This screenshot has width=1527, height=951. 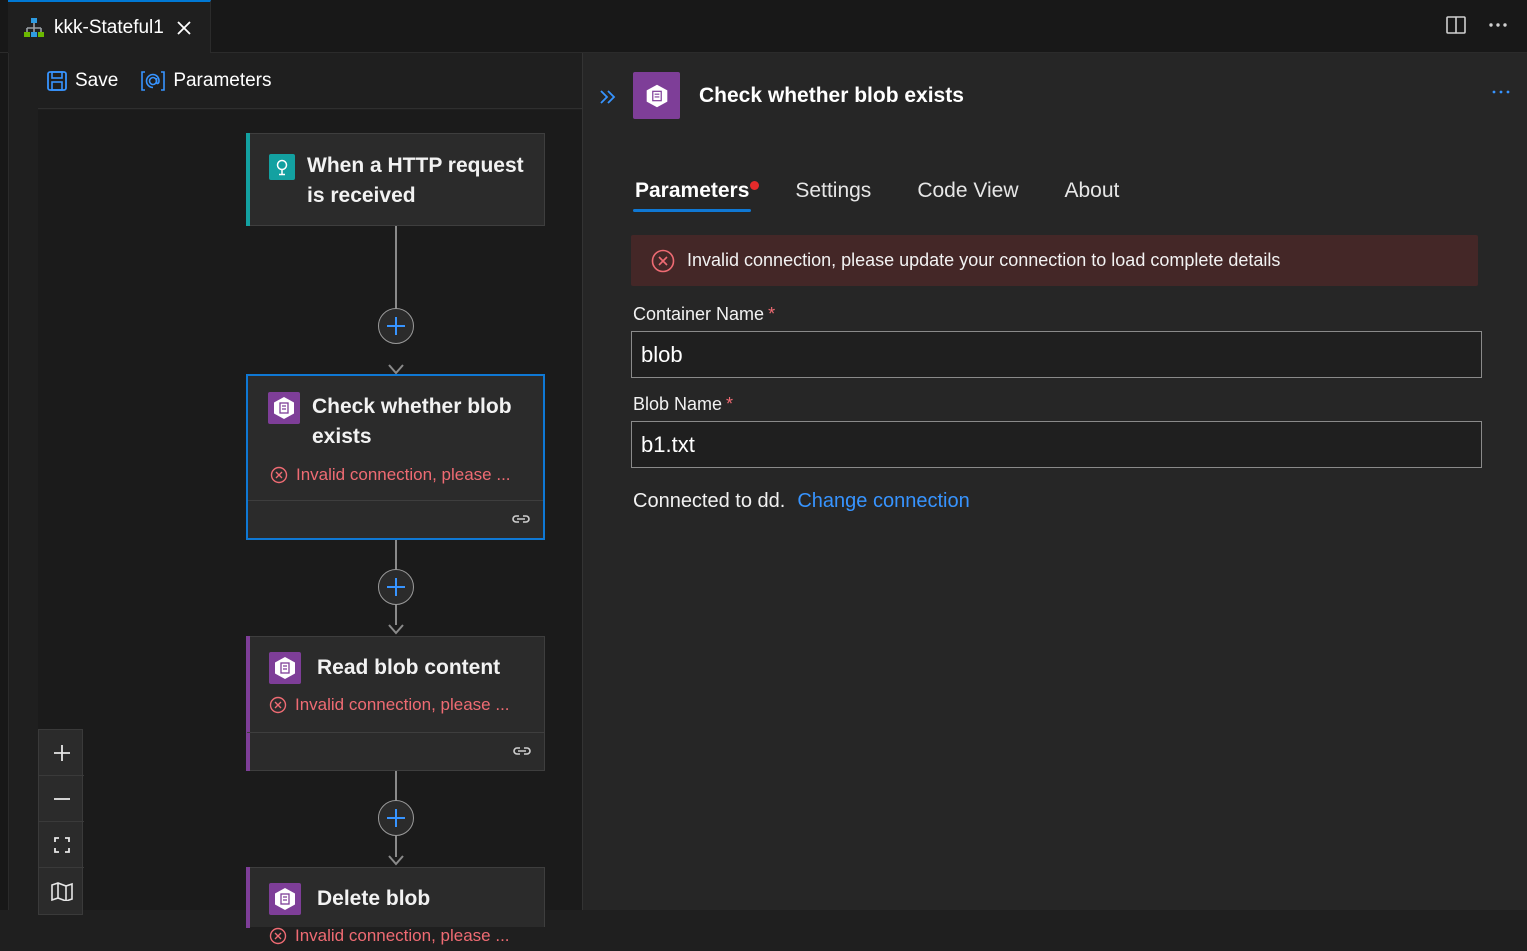 I want to click on fit-view-button, so click(x=61, y=845).